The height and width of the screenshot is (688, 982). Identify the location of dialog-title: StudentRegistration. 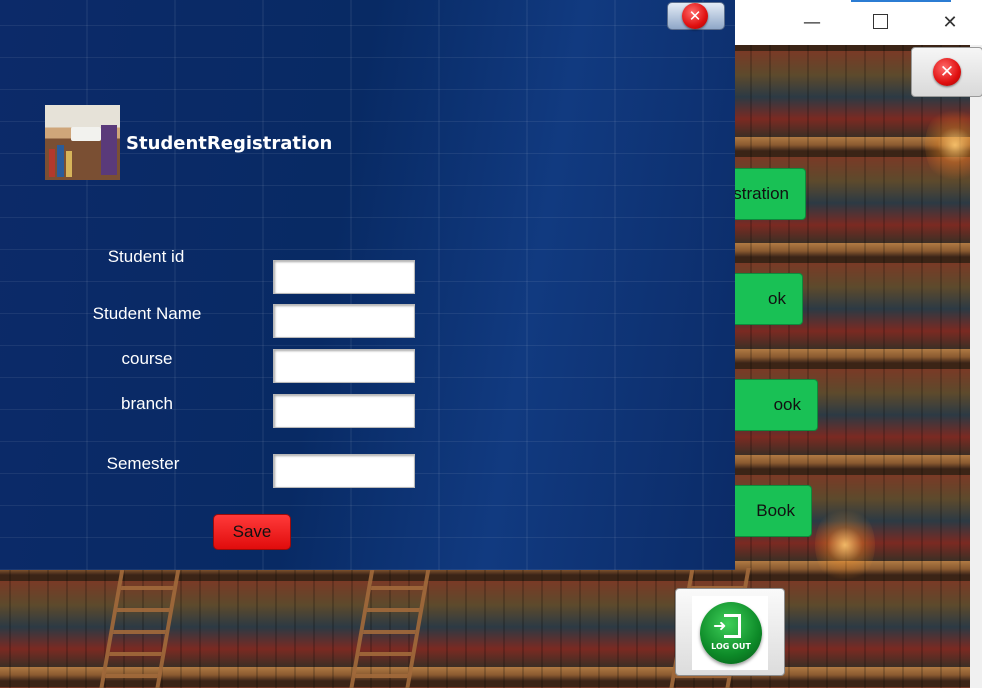
(229, 143).